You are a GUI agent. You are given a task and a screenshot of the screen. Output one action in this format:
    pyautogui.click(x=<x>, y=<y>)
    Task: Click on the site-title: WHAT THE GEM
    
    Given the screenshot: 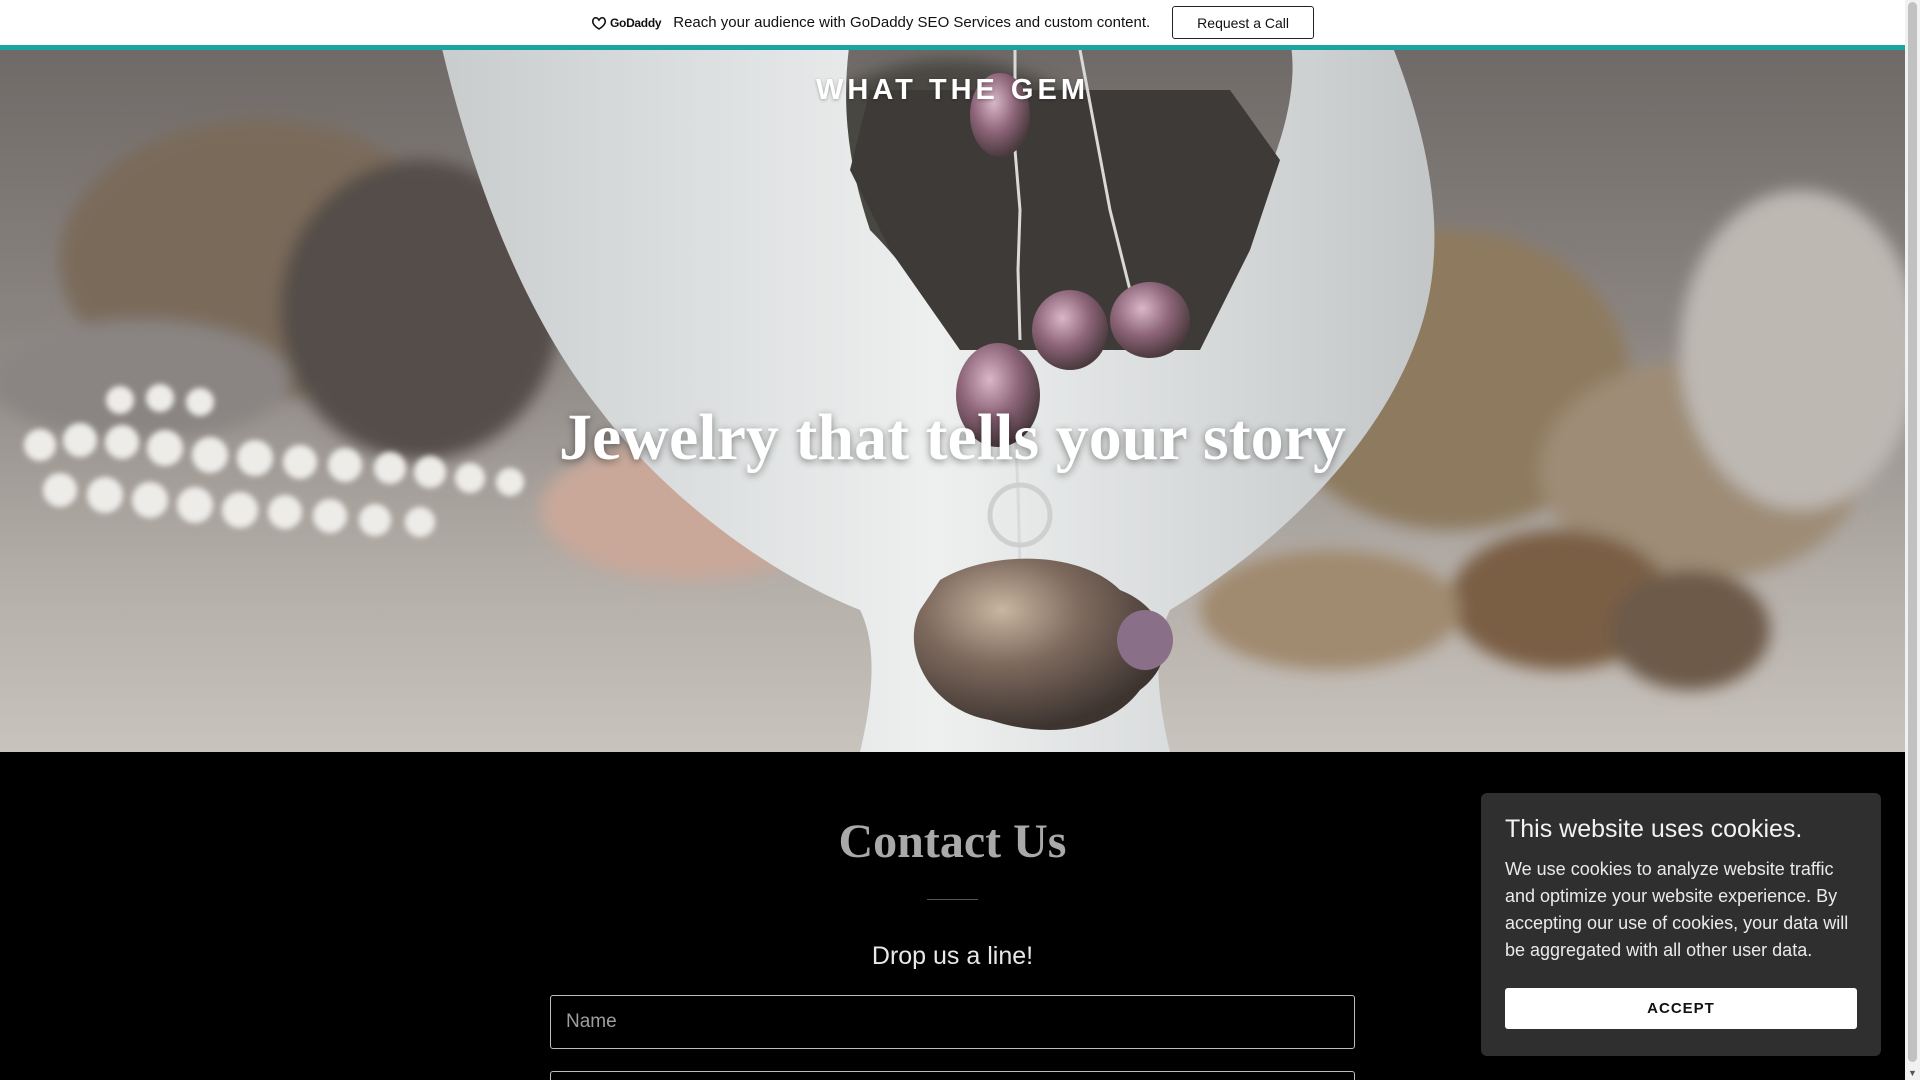 What is the action you would take?
    pyautogui.click(x=952, y=90)
    